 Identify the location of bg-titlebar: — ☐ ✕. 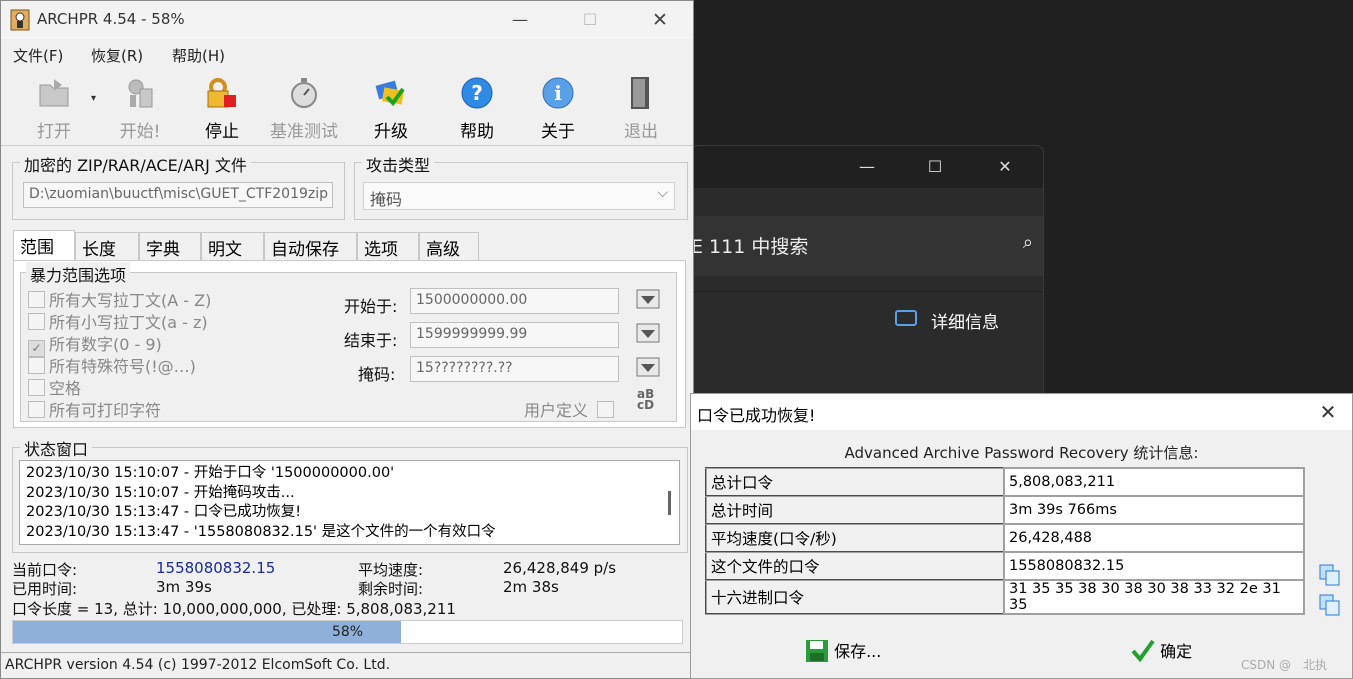
(867, 167).